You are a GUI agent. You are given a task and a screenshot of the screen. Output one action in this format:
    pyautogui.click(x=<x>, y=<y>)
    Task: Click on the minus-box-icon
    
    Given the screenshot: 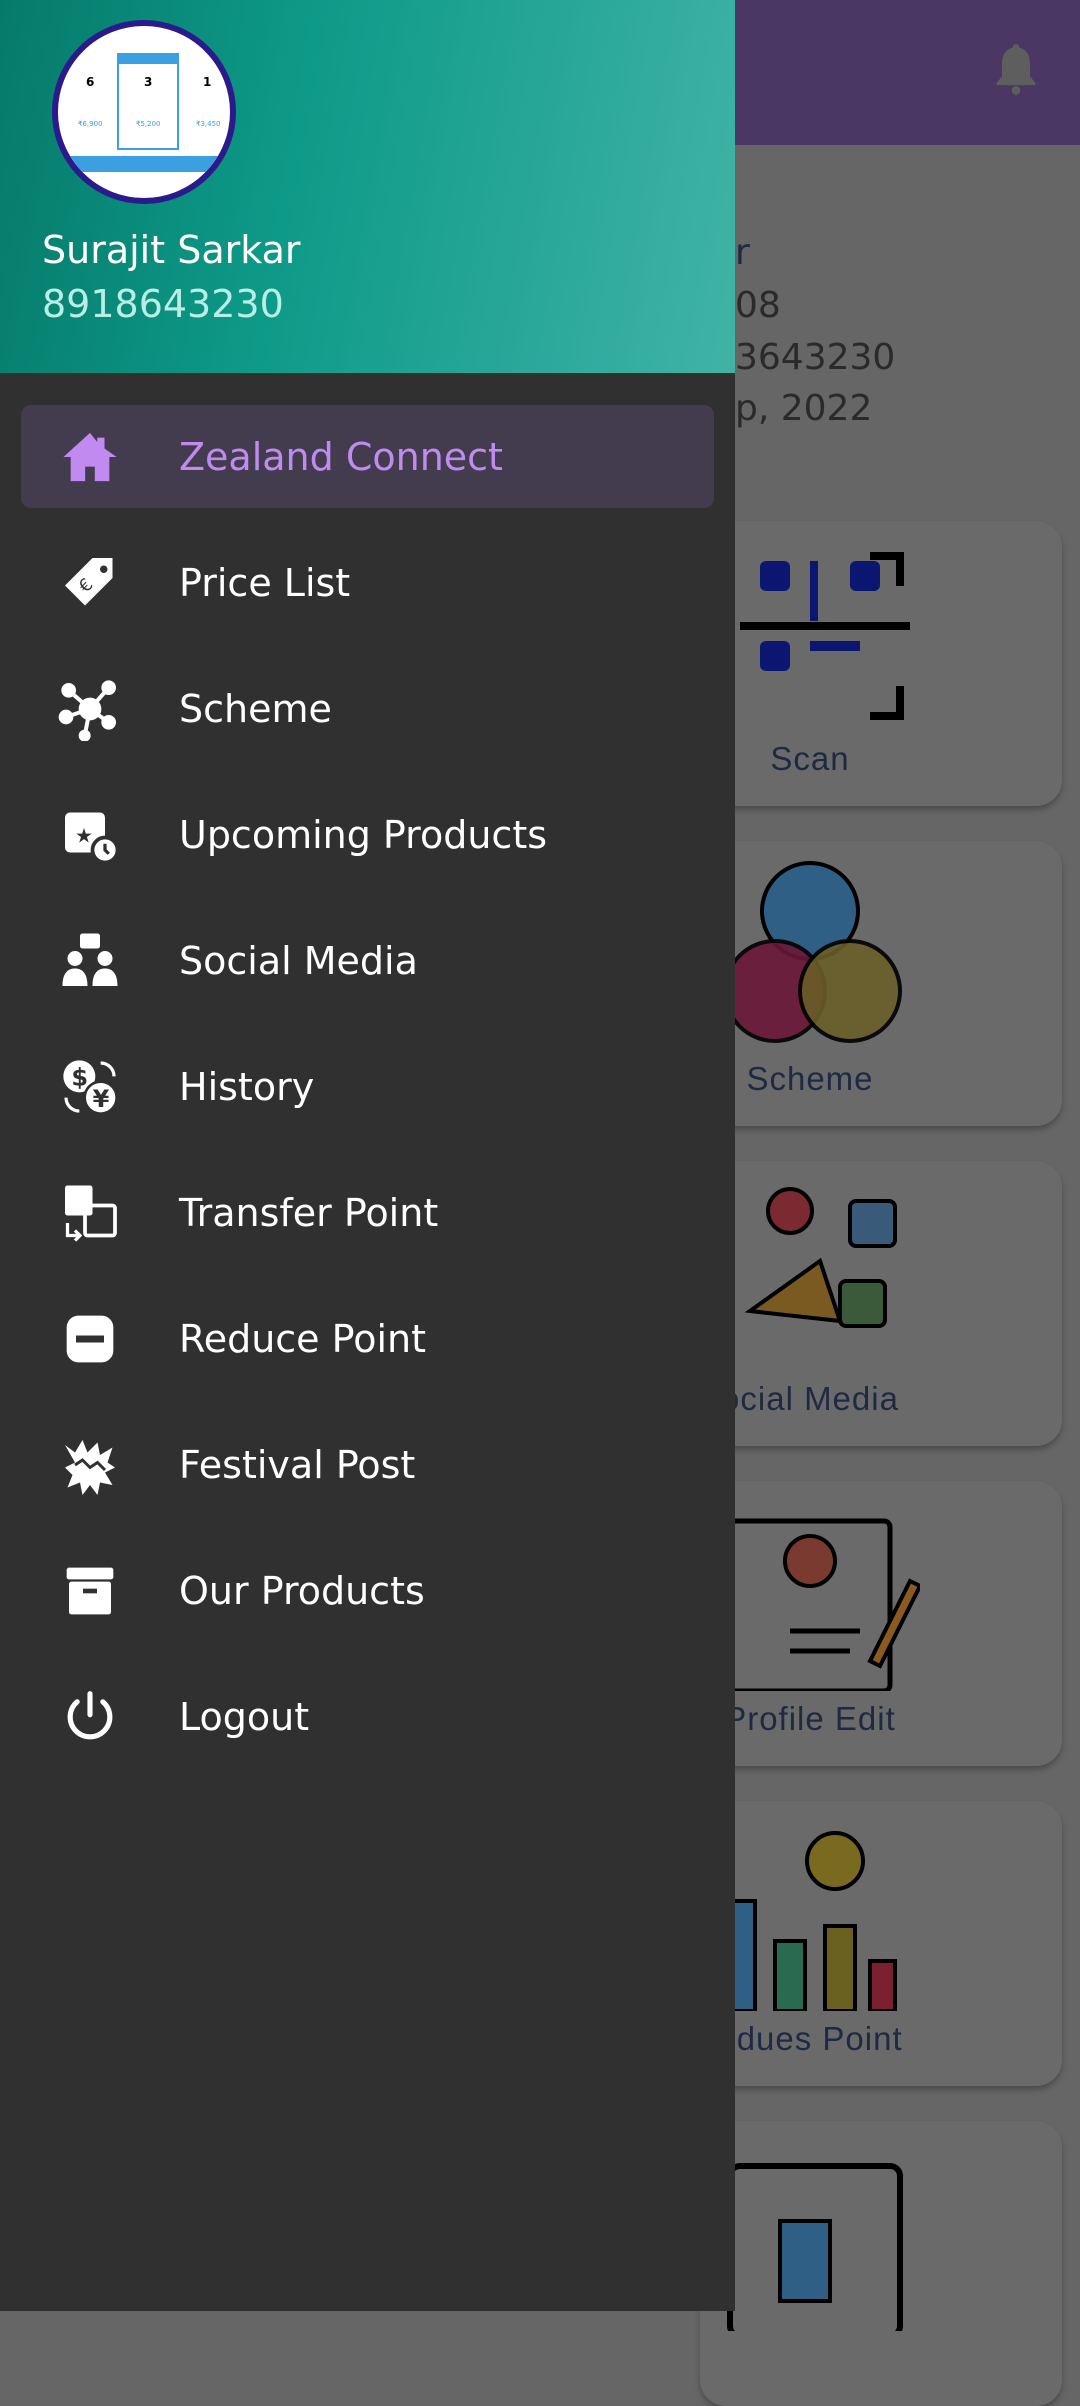 What is the action you would take?
    pyautogui.click(x=90, y=1339)
    